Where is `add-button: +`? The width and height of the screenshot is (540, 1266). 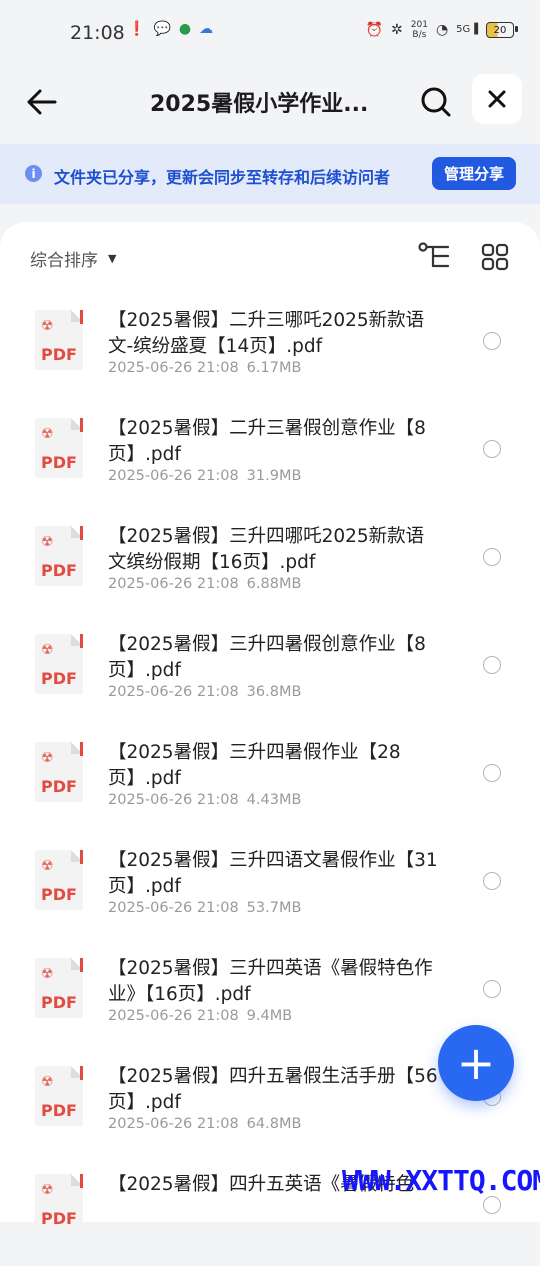 add-button: + is located at coordinates (476, 1063).